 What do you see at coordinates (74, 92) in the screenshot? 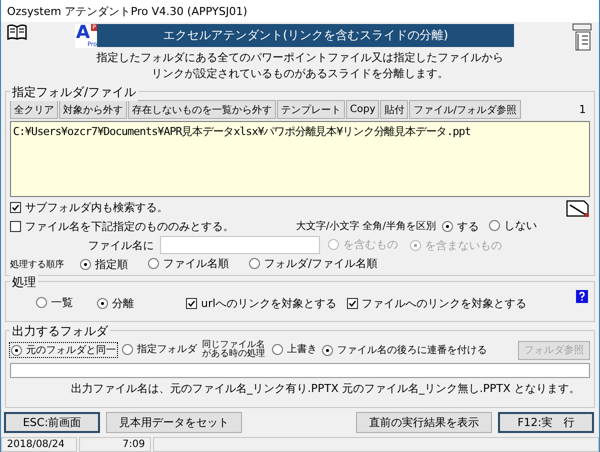
I see `group-legend: 指定フォルダ/ファイル` at bounding box center [74, 92].